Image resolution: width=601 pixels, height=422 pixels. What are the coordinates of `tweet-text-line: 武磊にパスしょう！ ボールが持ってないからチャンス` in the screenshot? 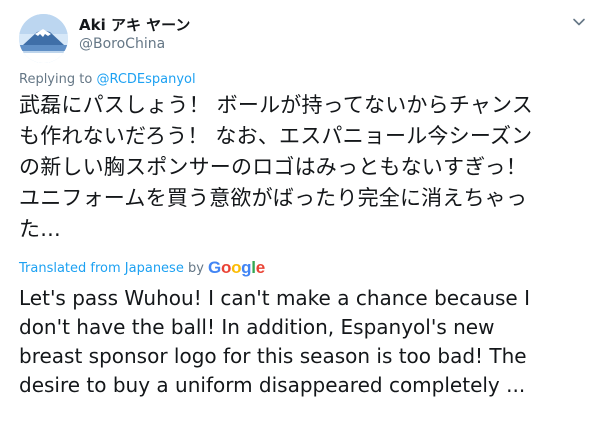 It's located at (276, 105).